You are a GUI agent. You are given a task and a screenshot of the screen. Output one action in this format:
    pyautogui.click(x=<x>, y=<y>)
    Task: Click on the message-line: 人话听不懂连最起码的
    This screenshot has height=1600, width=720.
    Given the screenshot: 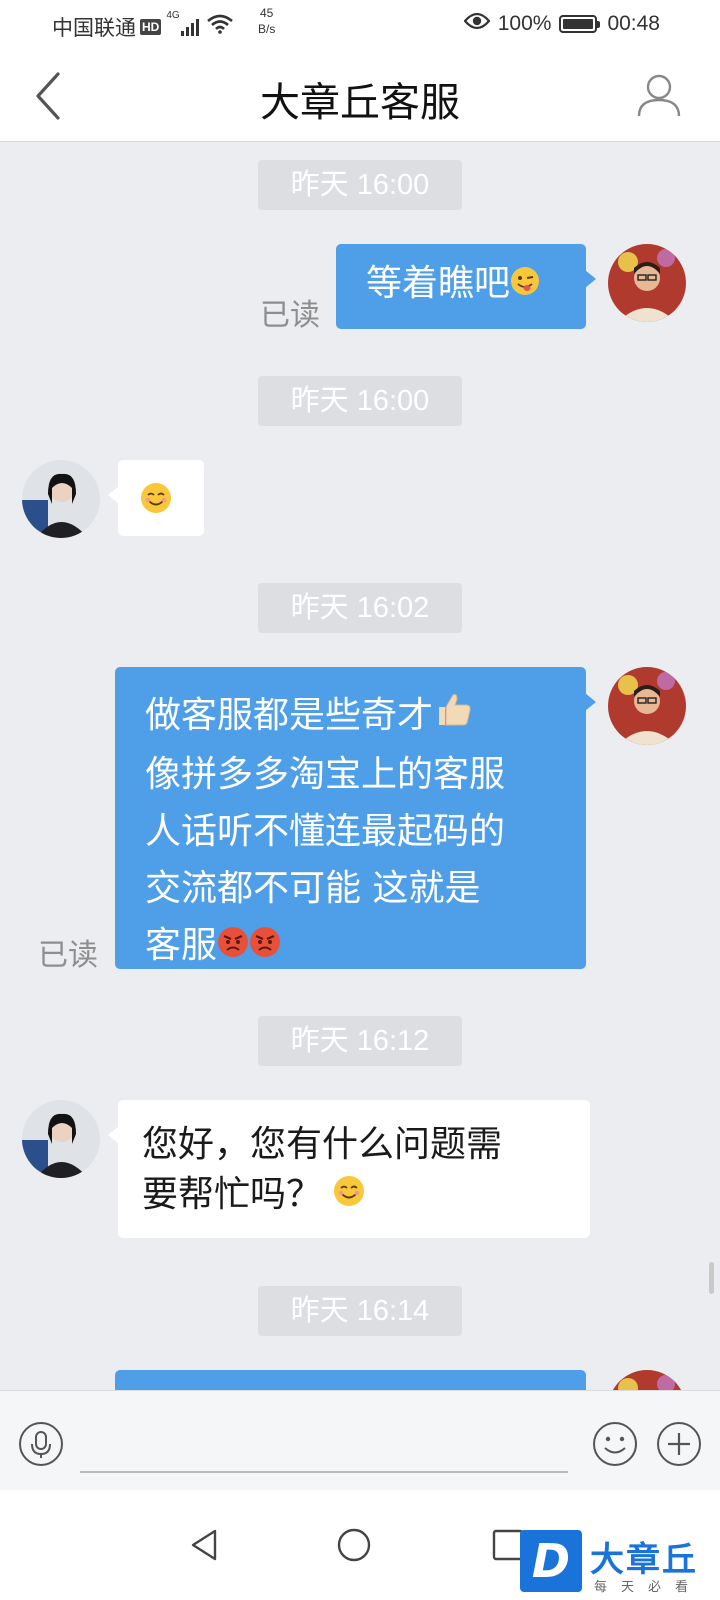 What is the action you would take?
    pyautogui.click(x=325, y=831)
    